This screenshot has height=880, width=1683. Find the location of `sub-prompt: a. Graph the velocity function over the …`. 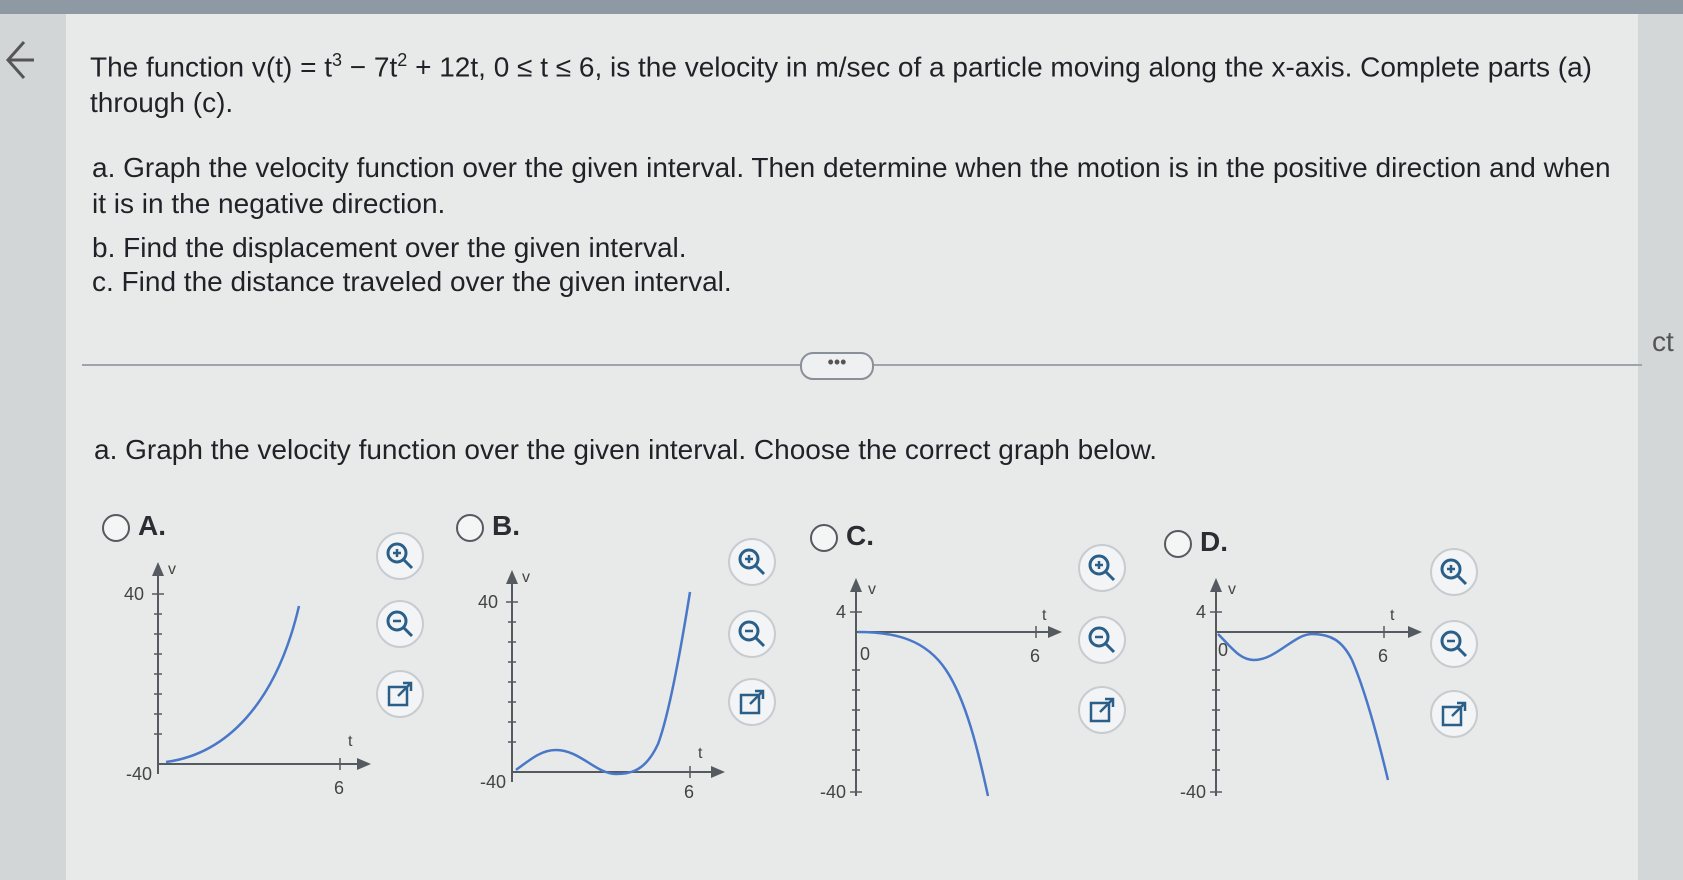

sub-prompt: a. Graph the velocity function over the … is located at coordinates (626, 449).